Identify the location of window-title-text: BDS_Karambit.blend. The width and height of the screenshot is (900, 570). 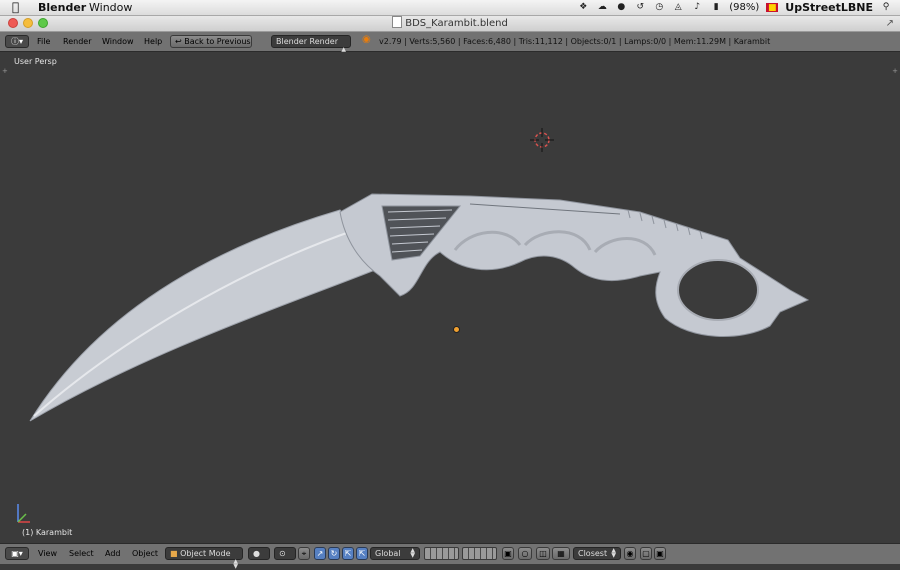
(456, 23).